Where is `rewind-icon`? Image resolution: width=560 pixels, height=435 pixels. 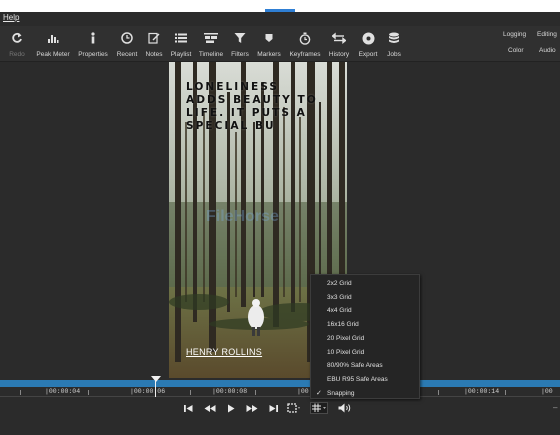
rewind-icon is located at coordinates (210, 408).